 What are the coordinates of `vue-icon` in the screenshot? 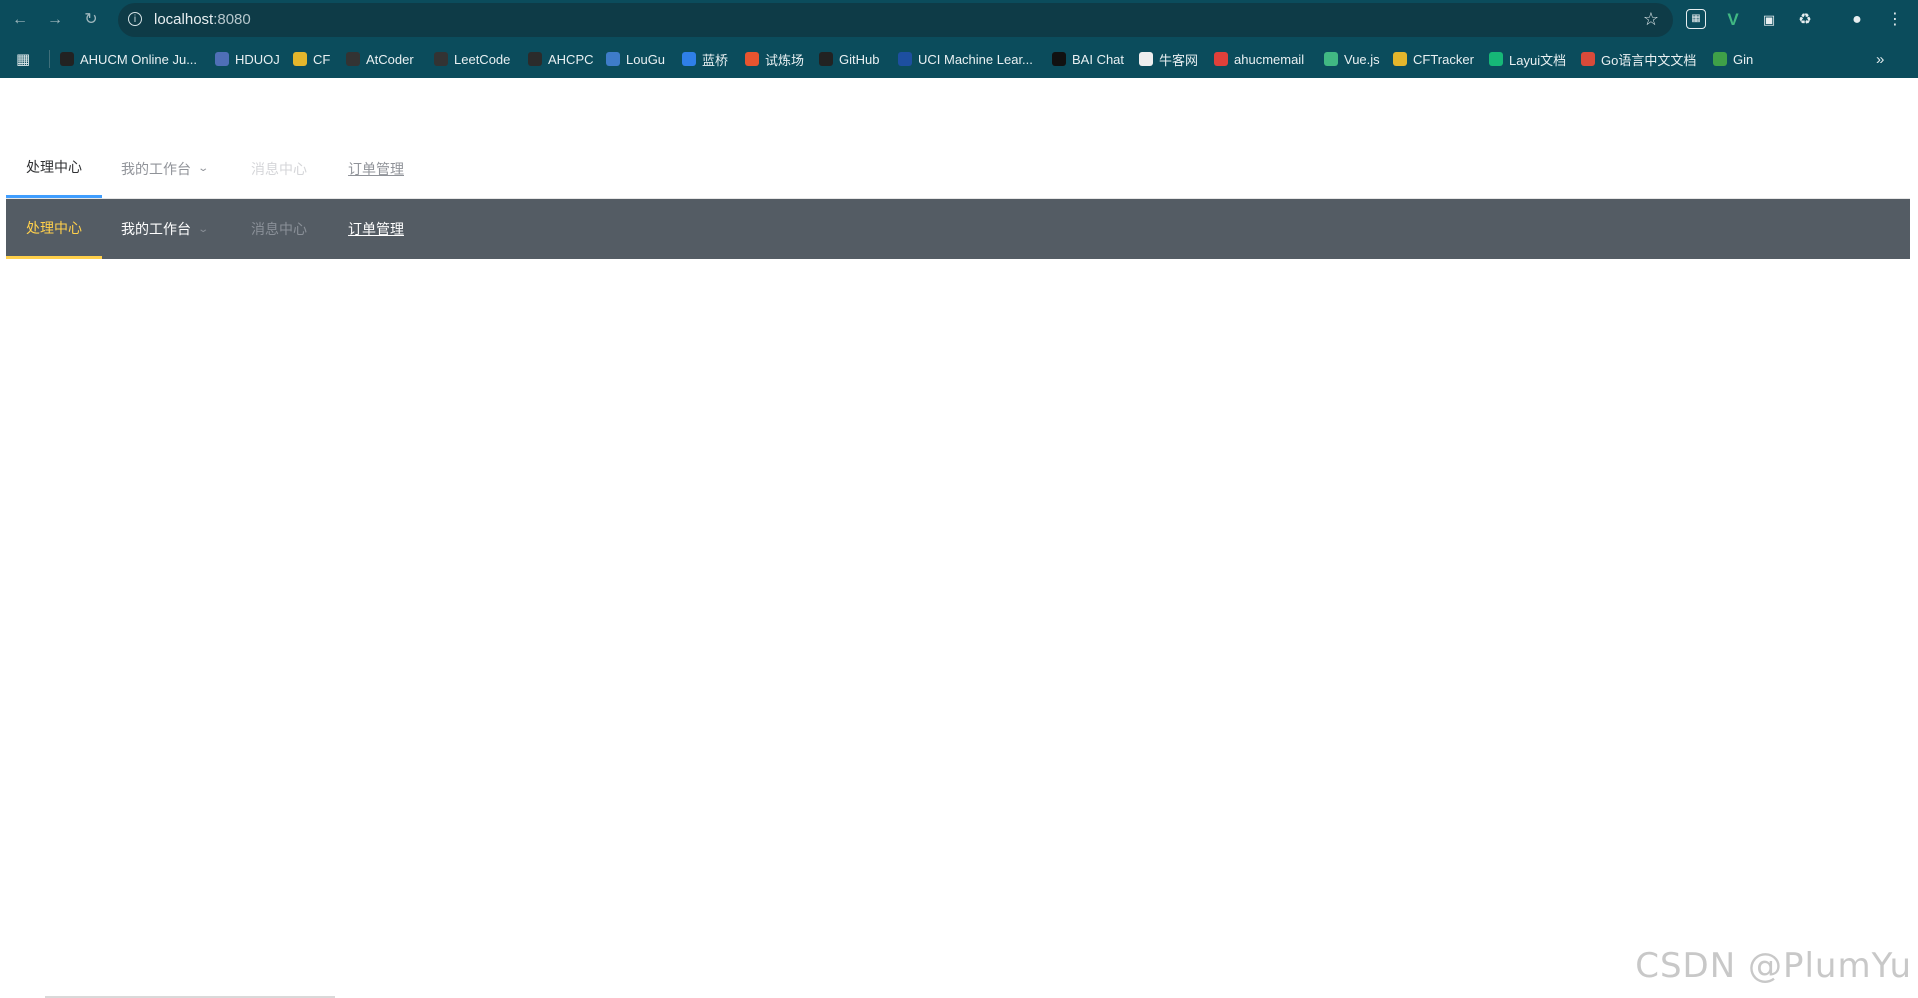 It's located at (1331, 59).